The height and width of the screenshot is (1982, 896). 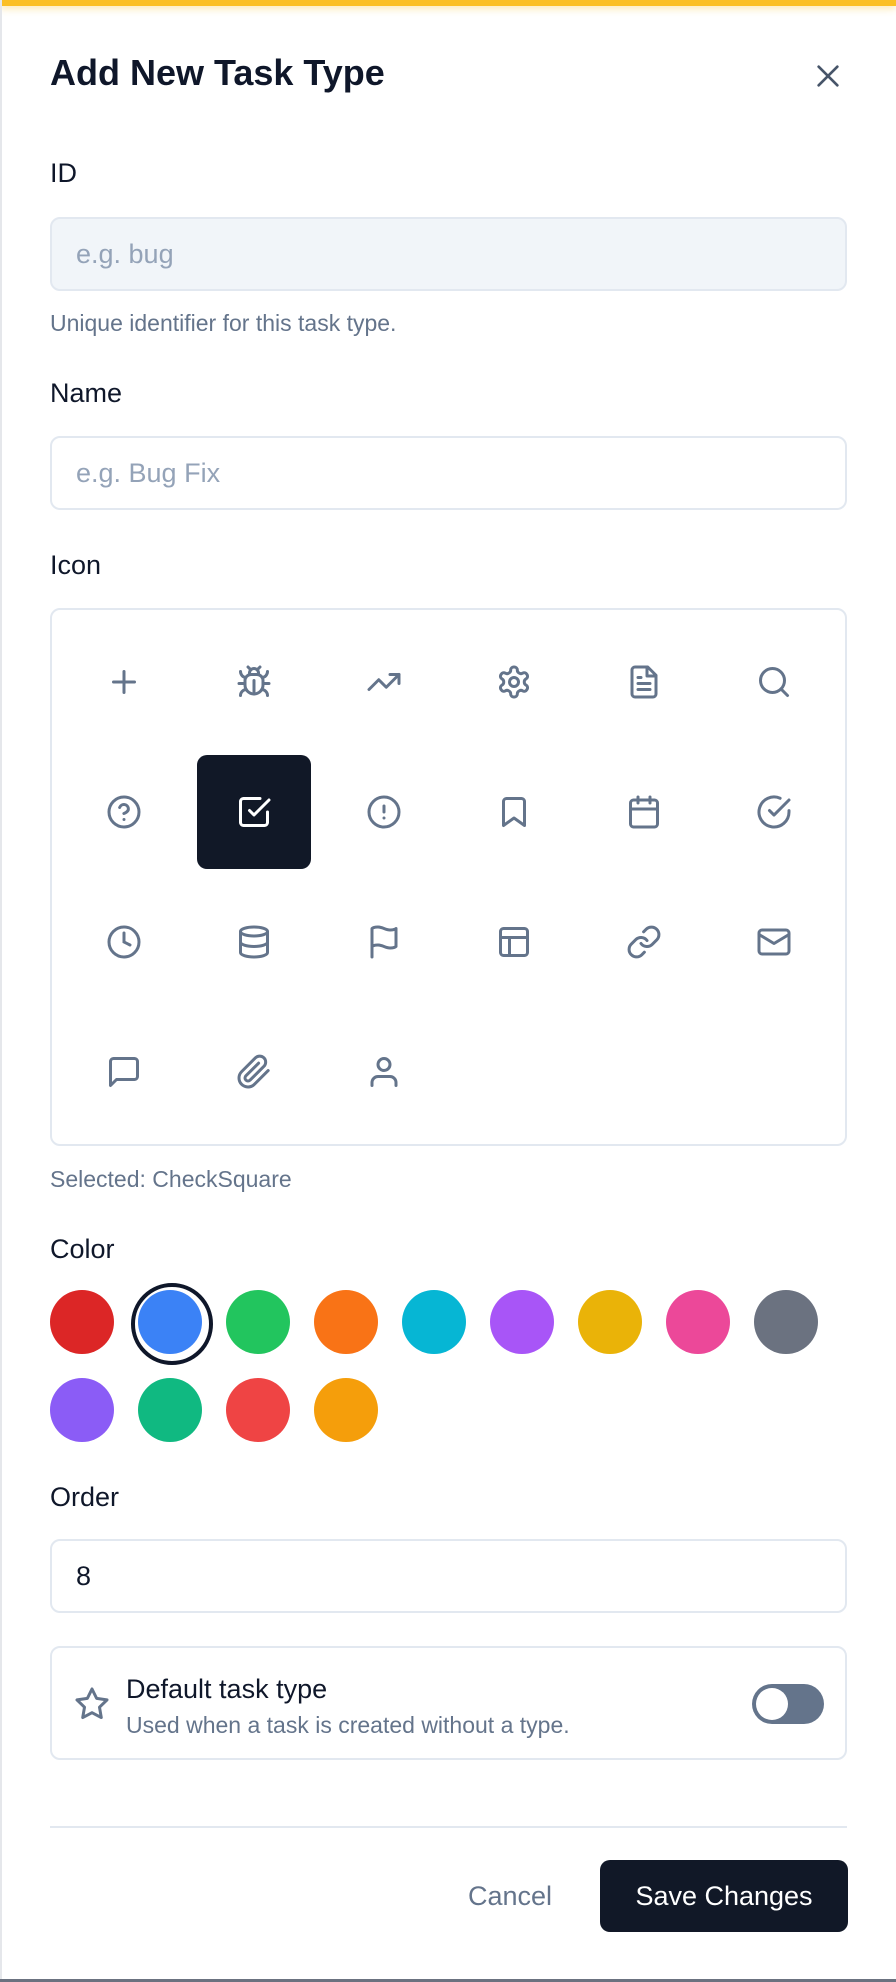 I want to click on icon-option-help-circle, so click(x=124, y=812).